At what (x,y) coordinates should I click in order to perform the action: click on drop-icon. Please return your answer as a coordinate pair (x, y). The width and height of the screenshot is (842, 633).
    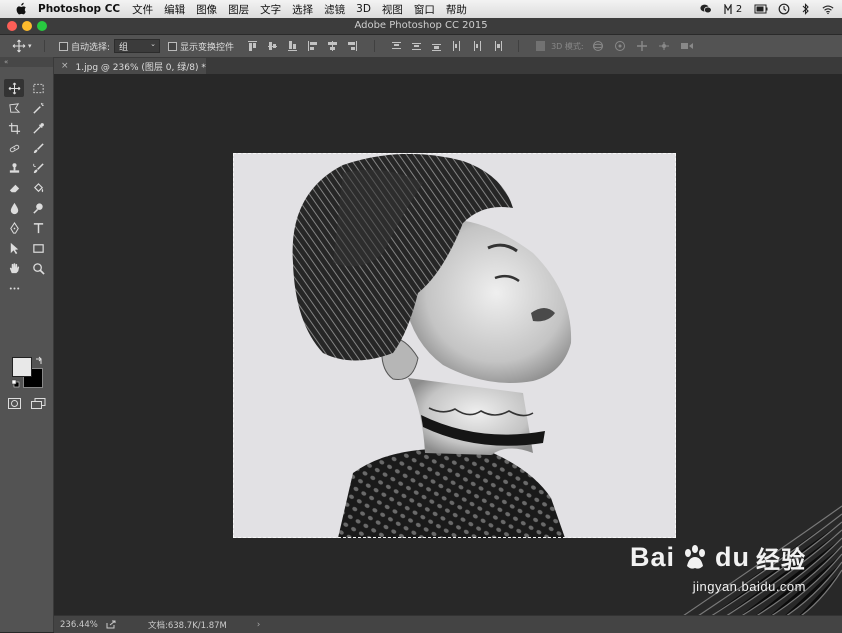
    Looking at the image, I should click on (14, 208).